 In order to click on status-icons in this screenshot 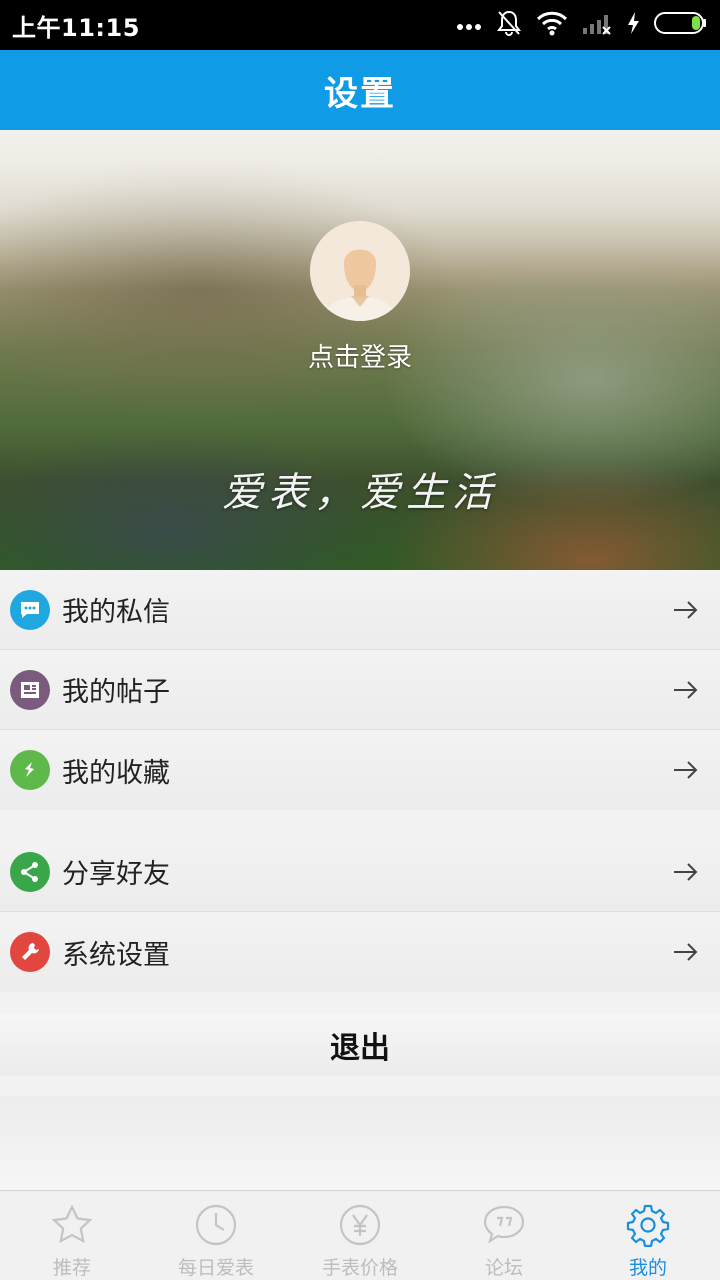, I will do `click(582, 25)`.